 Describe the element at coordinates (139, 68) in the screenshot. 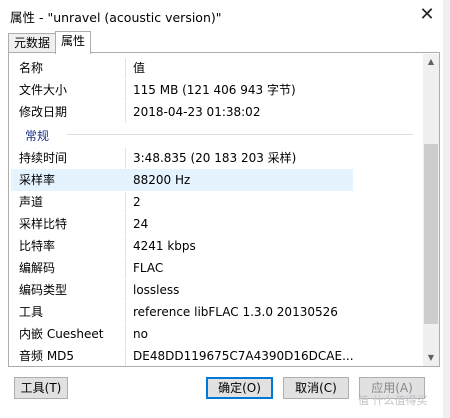

I see `header-value: 值` at that location.